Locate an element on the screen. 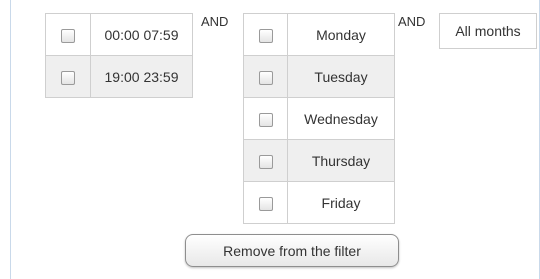 This screenshot has width=540, height=279. time-range-row: 00:00 07:59 is located at coordinates (119, 34).